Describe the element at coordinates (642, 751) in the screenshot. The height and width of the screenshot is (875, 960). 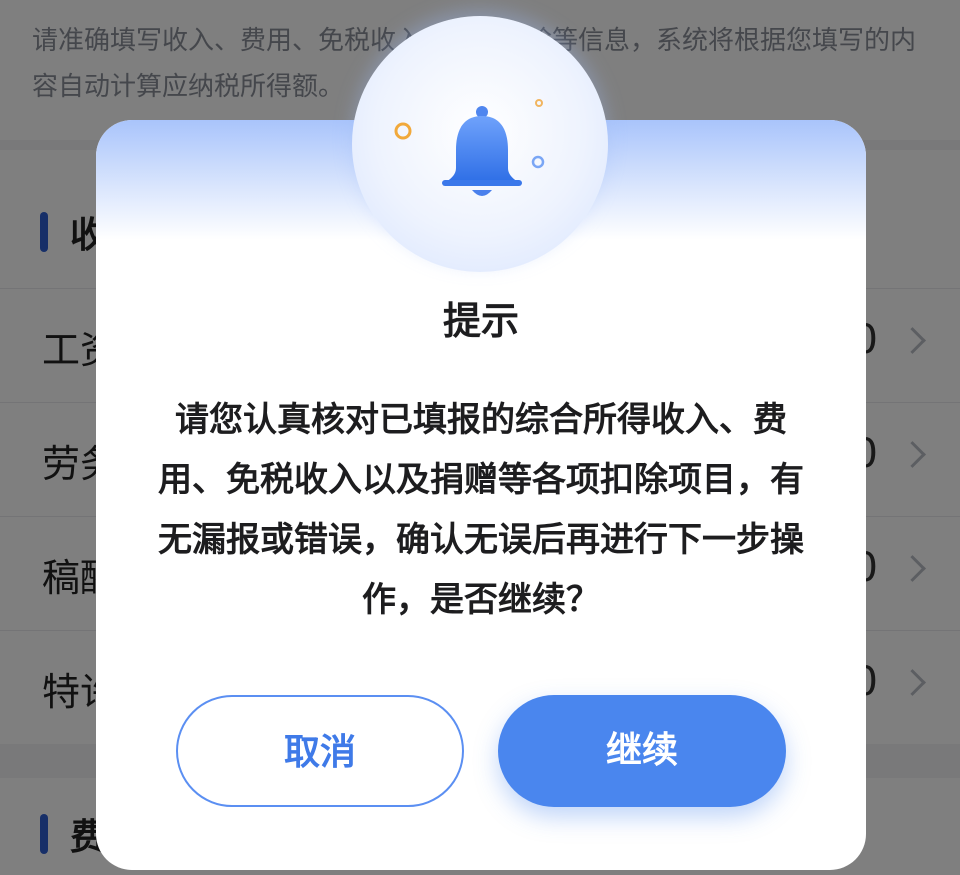
I see `continue-button: 继续` at that location.